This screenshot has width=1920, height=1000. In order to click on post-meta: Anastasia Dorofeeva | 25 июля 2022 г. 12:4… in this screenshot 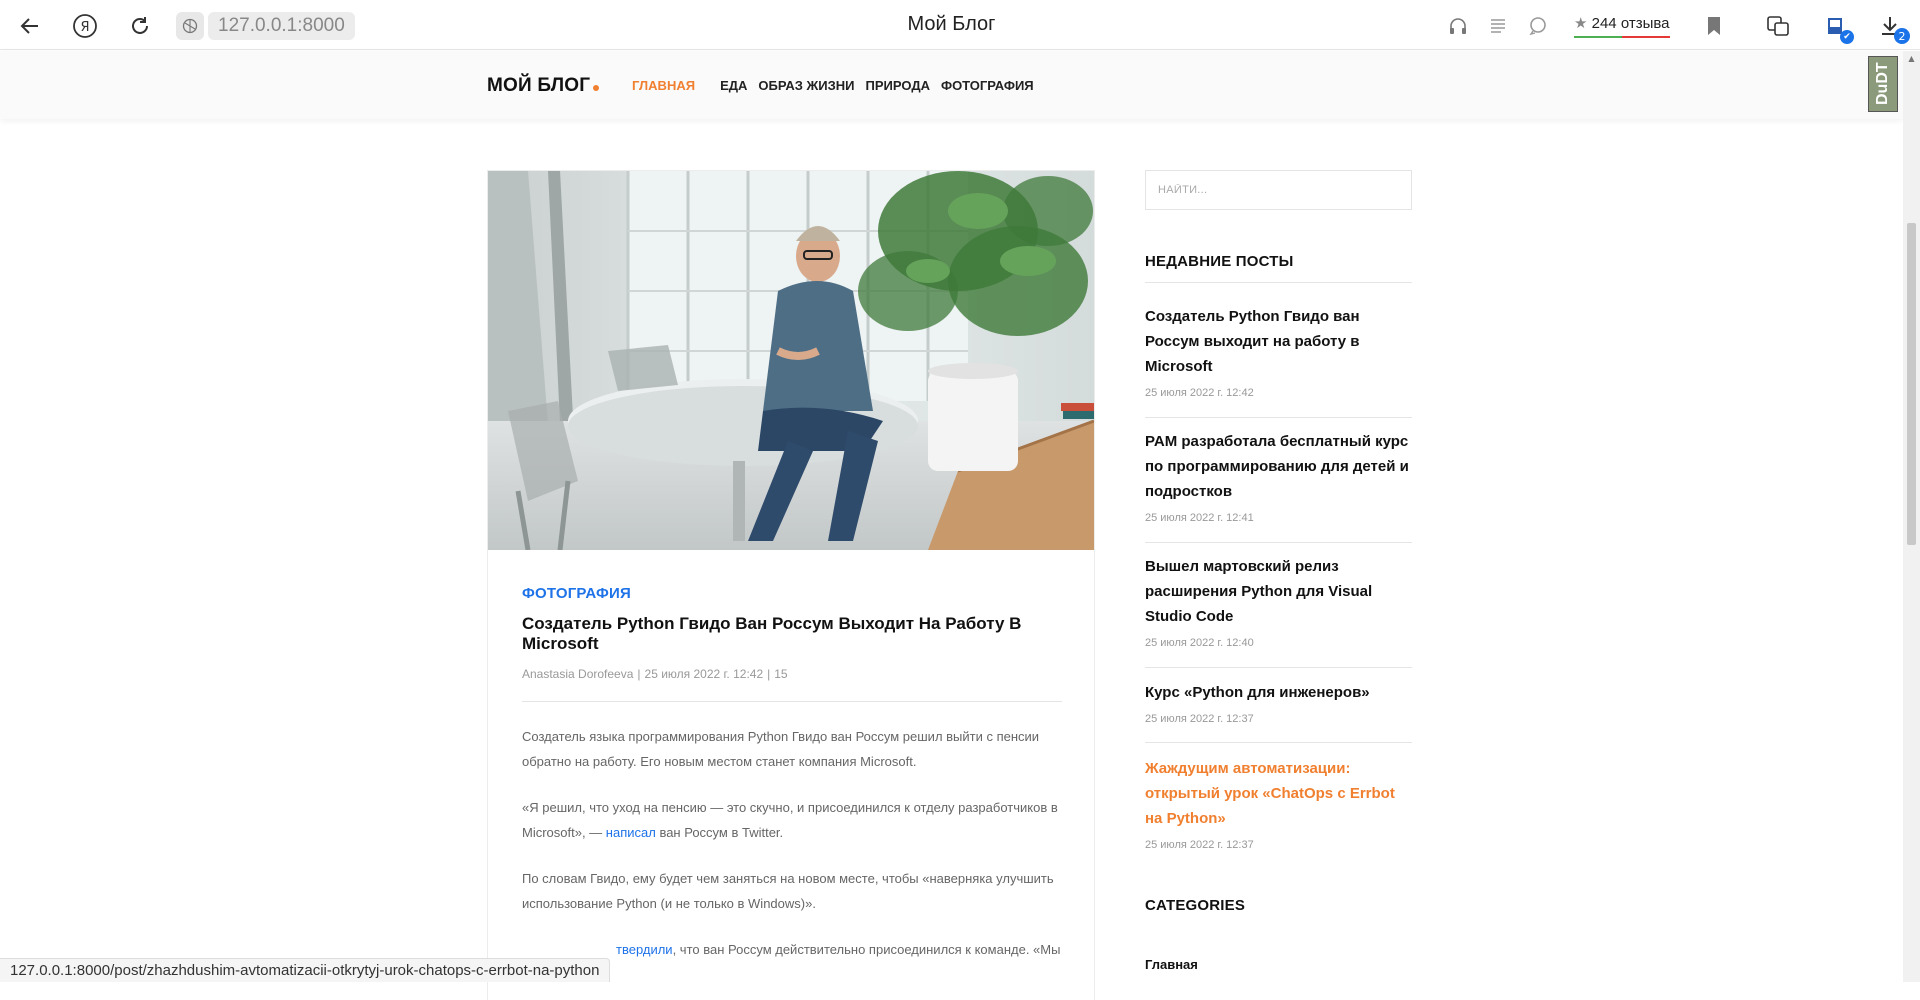, I will do `click(792, 684)`.